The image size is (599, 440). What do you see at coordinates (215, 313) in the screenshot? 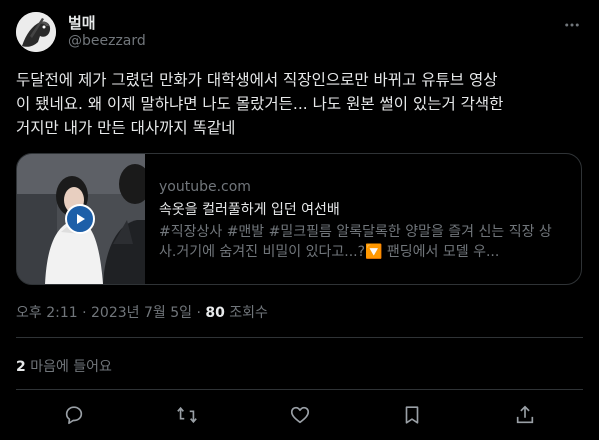
I see `view-count: 80` at bounding box center [215, 313].